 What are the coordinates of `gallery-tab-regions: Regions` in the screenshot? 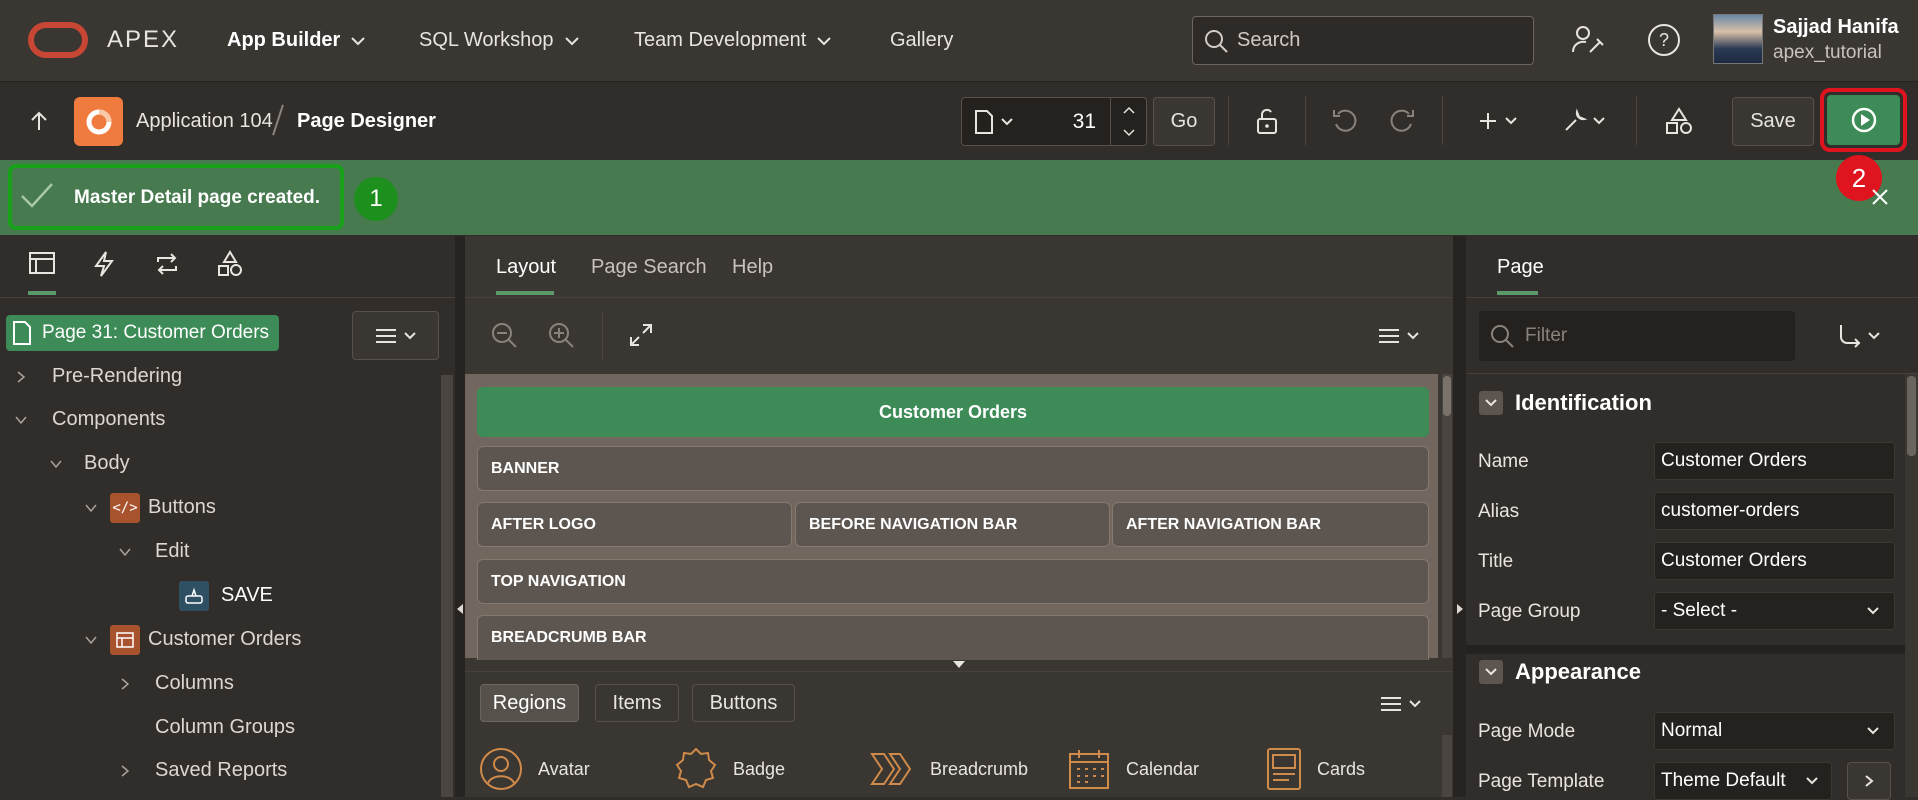 It's located at (529, 703).